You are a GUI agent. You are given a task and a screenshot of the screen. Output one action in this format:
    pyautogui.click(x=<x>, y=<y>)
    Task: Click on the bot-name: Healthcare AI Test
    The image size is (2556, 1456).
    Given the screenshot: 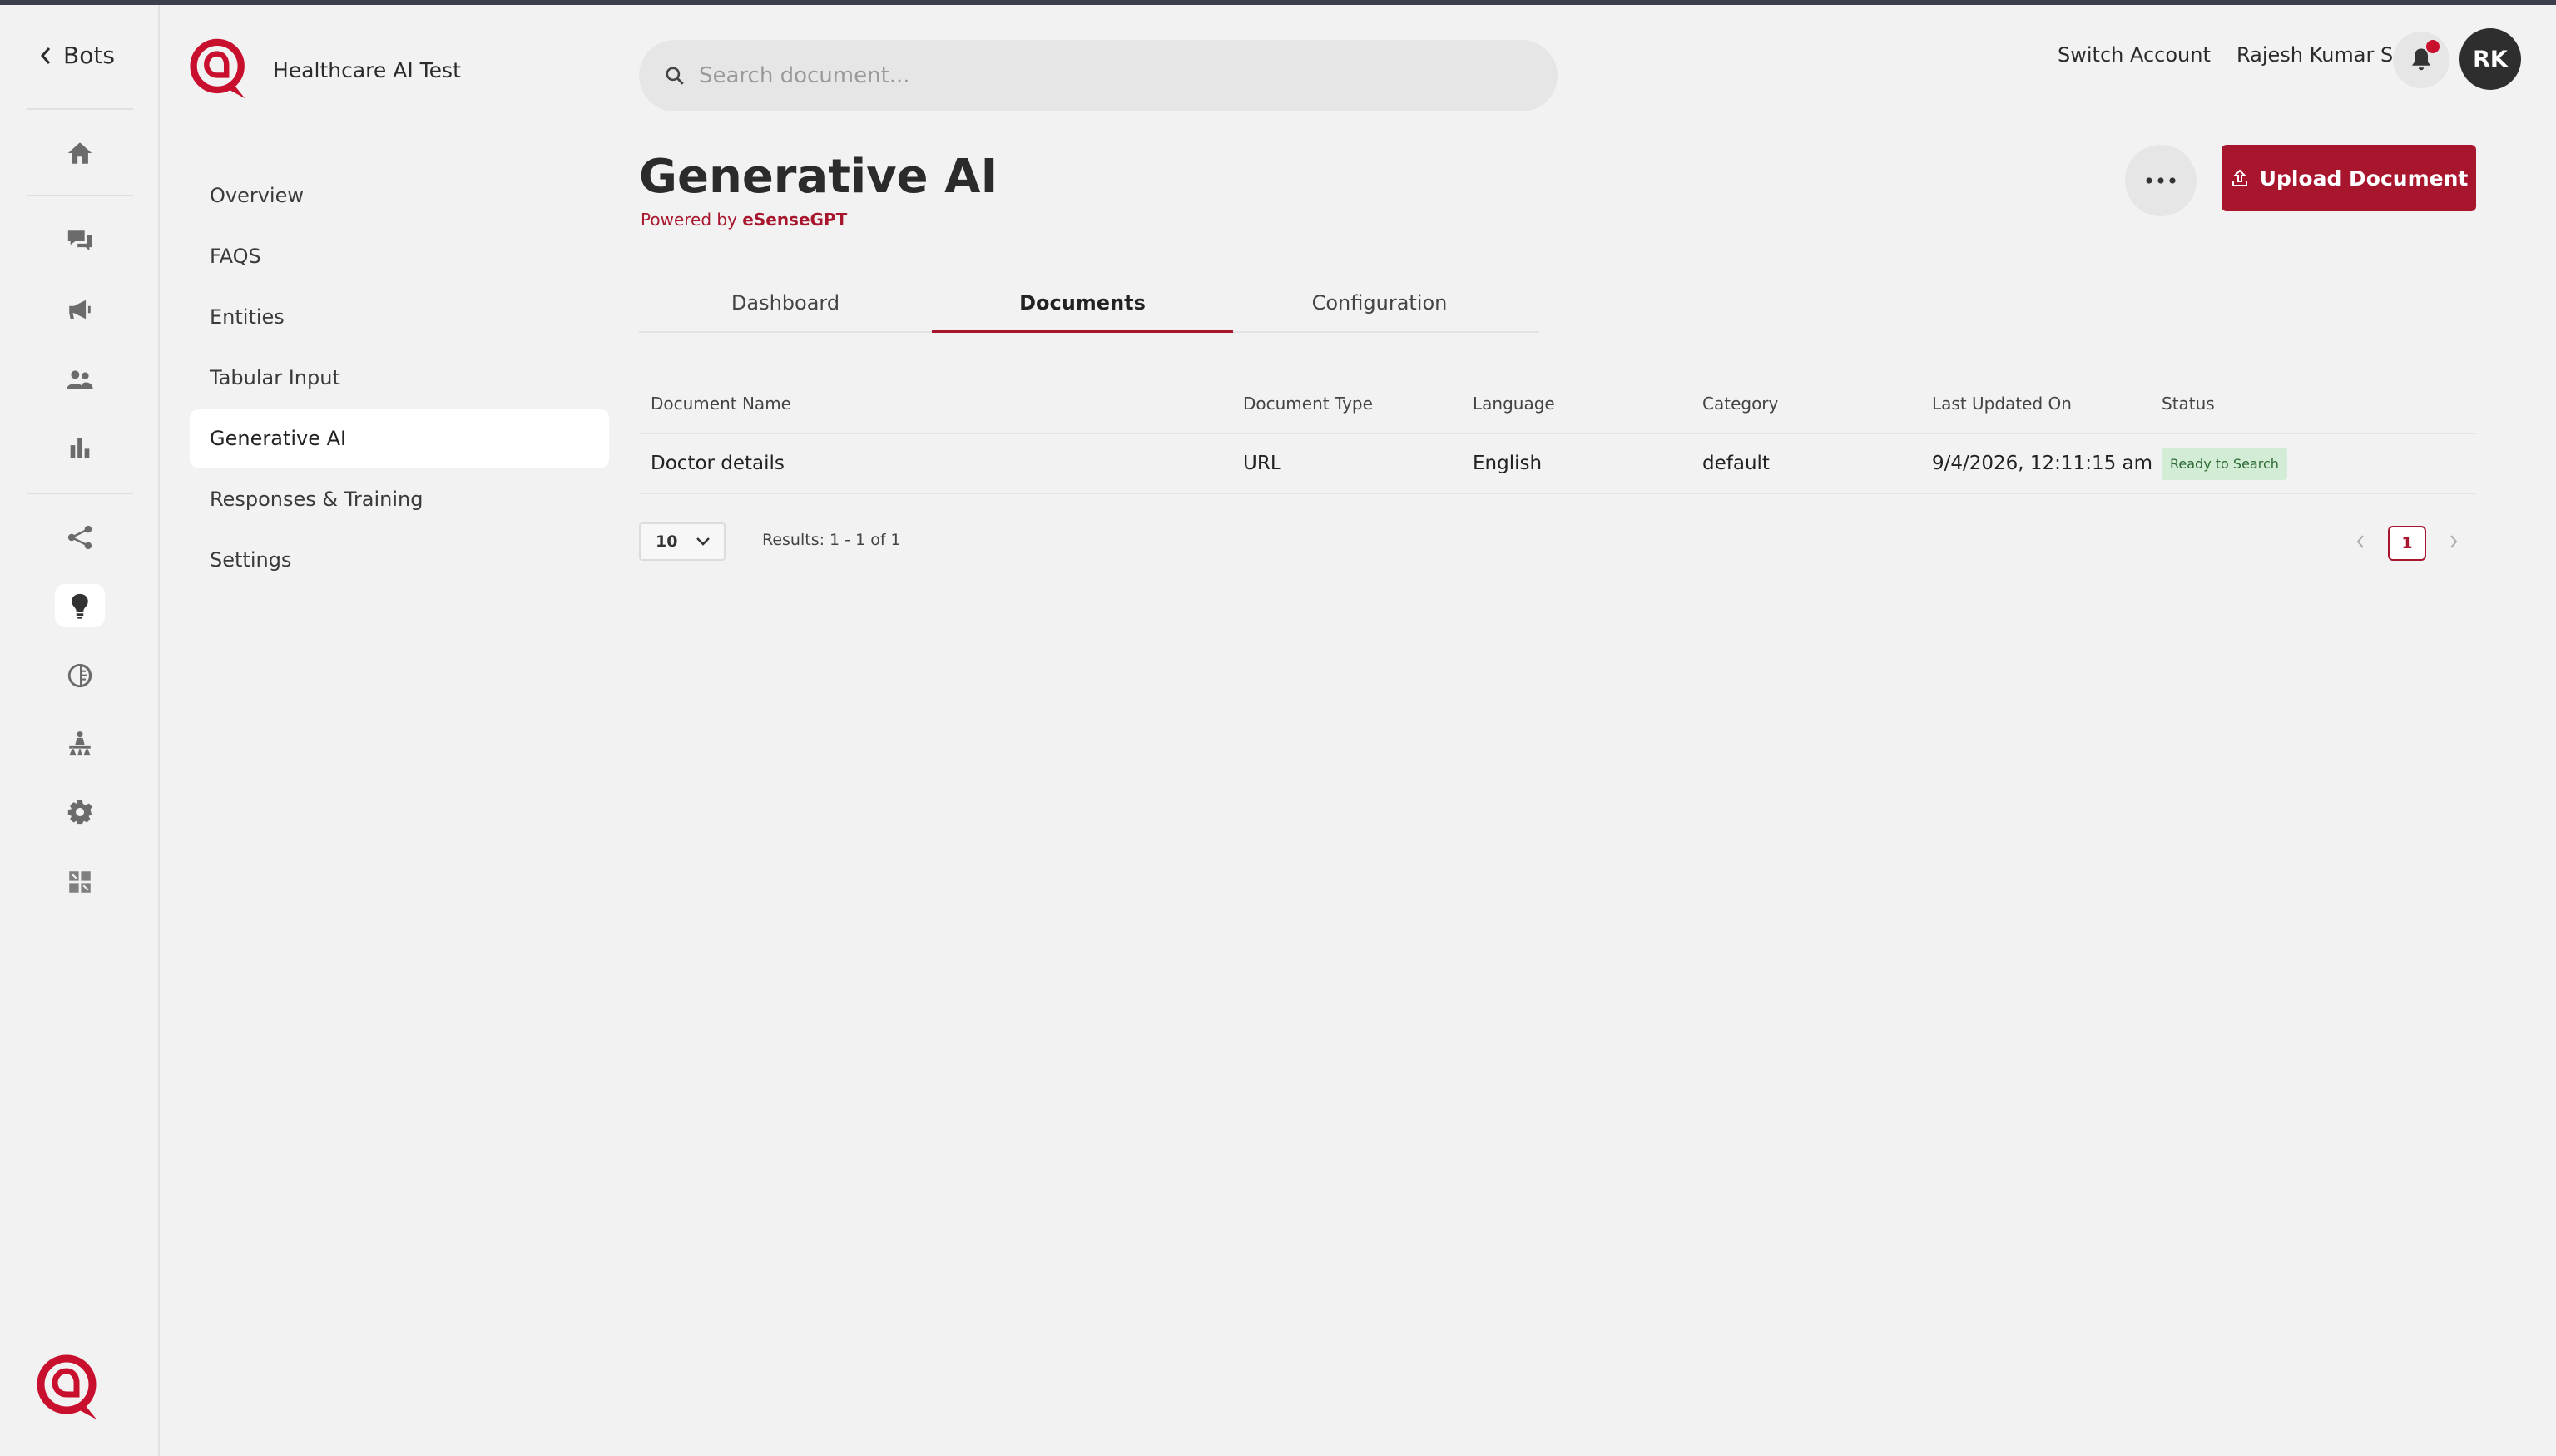 What is the action you would take?
    pyautogui.click(x=367, y=69)
    